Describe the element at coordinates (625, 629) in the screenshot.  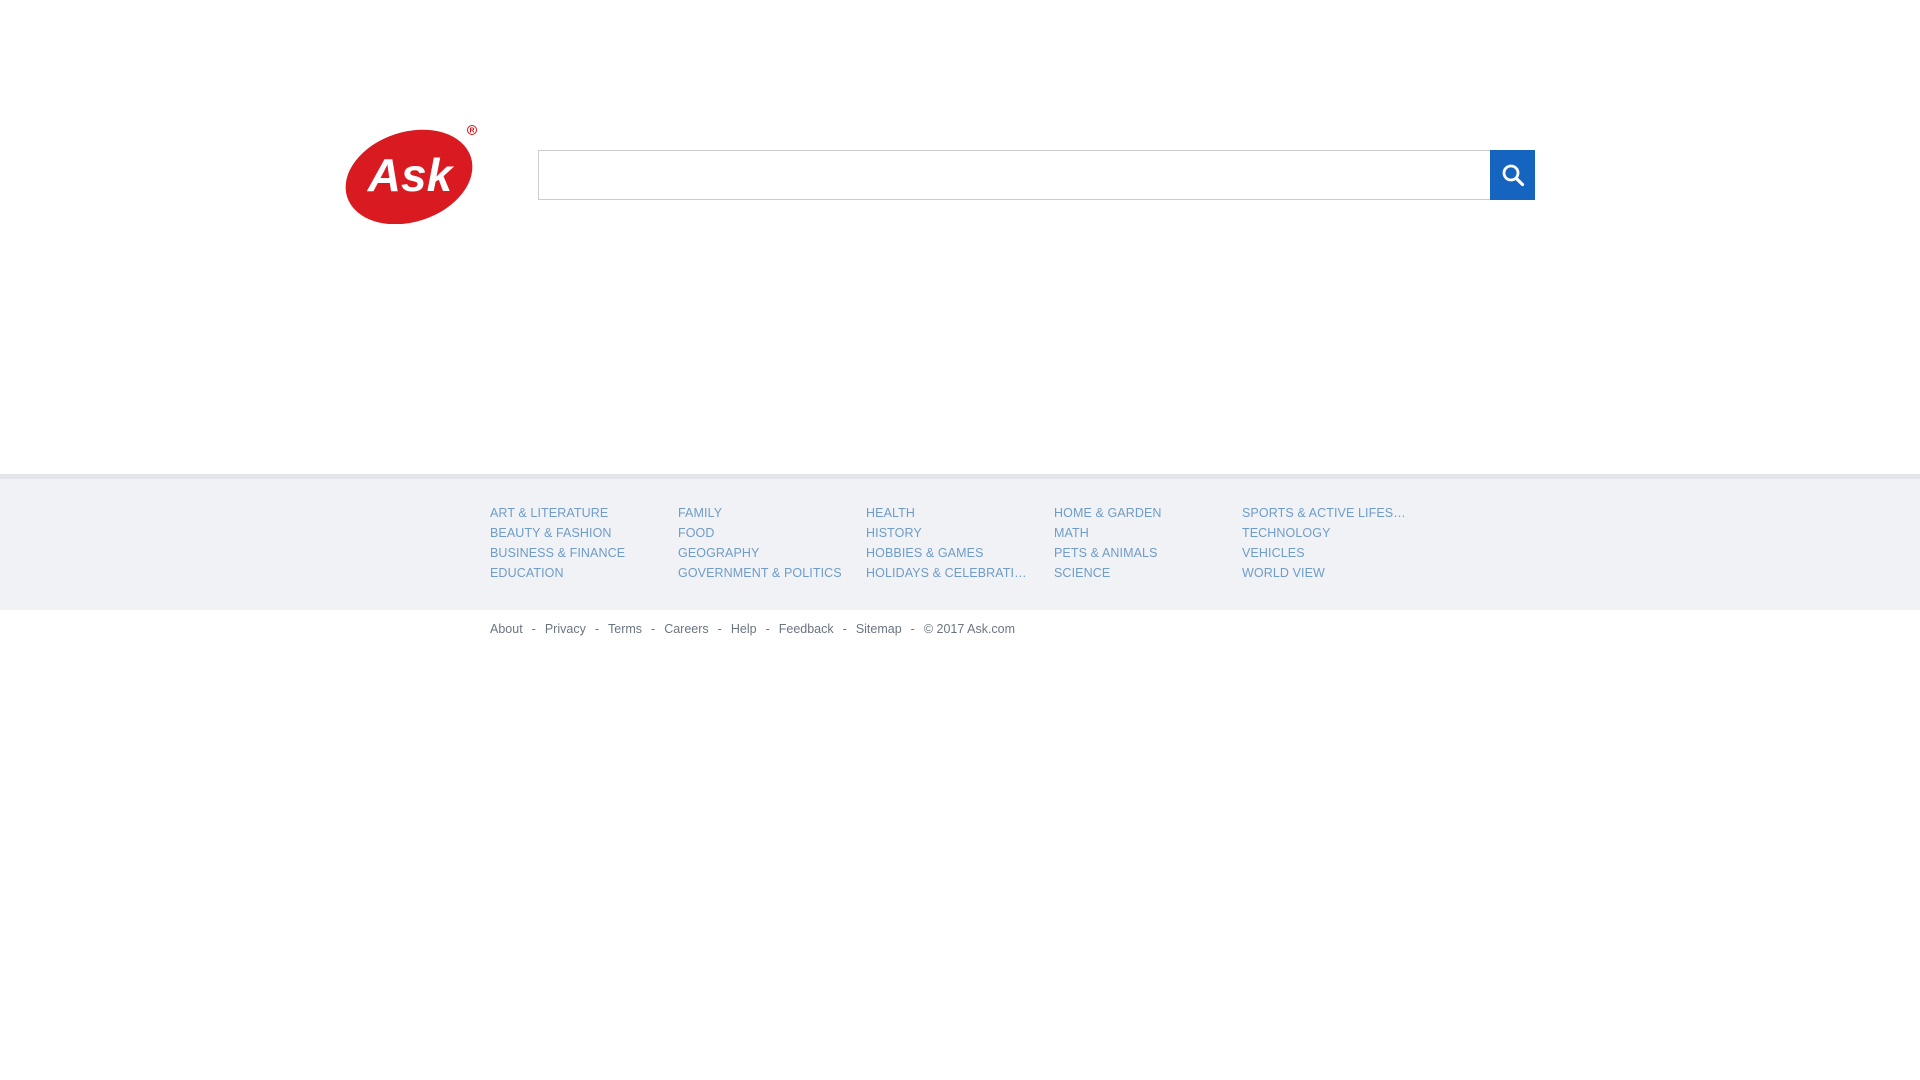
I see `footer-link-terms: Terms` at that location.